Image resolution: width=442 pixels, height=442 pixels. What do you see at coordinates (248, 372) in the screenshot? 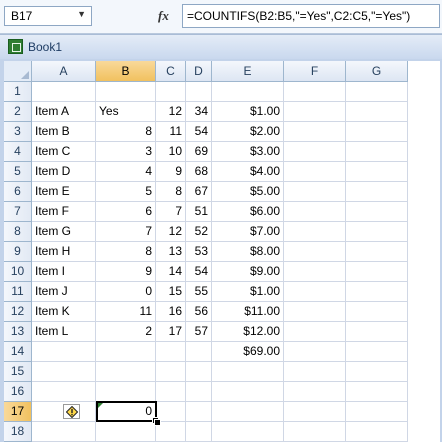
I see `cell-e15` at bounding box center [248, 372].